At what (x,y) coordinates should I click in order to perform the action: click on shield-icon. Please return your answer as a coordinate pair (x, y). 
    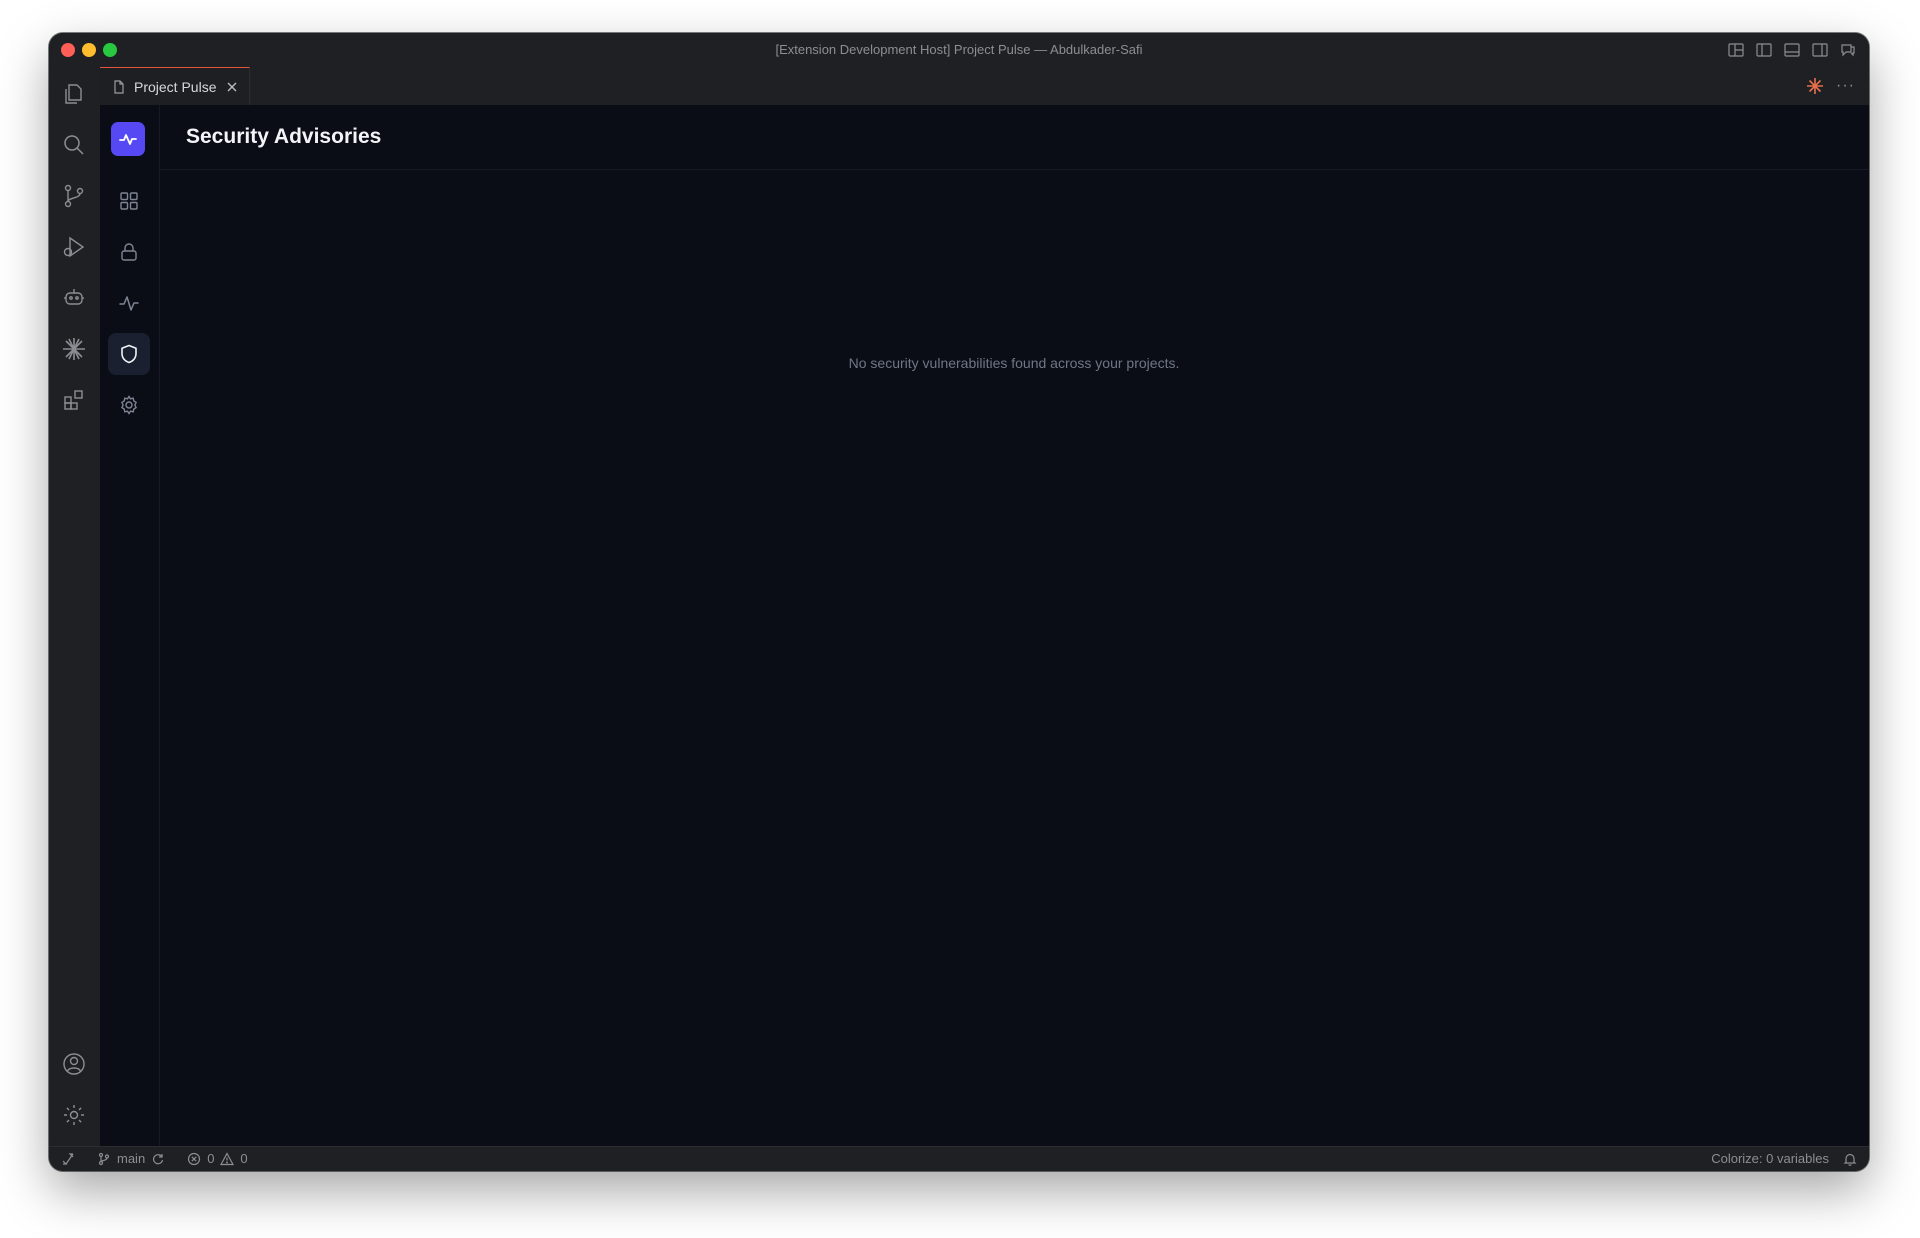
    Looking at the image, I should click on (129, 354).